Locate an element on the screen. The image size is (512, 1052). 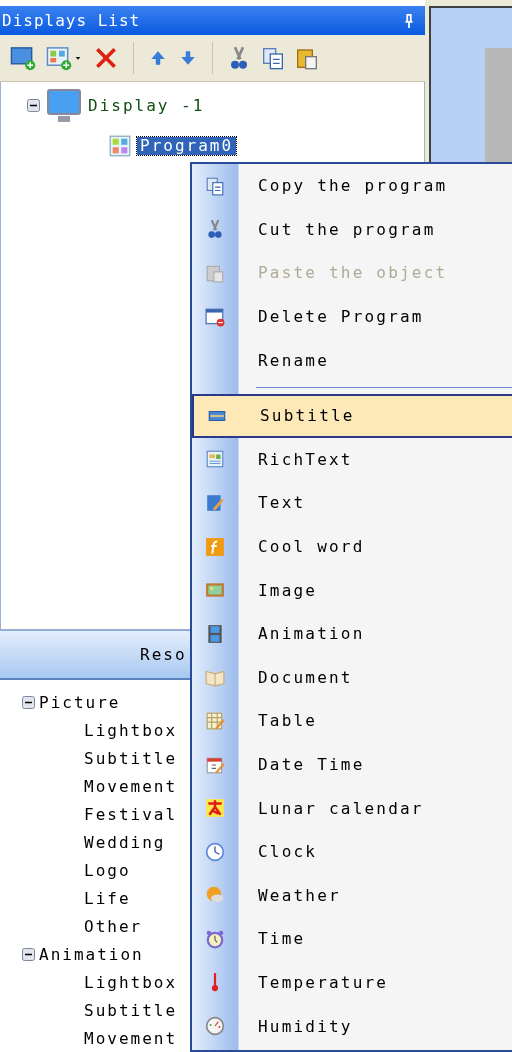
clock-icon is located at coordinates (215, 851).